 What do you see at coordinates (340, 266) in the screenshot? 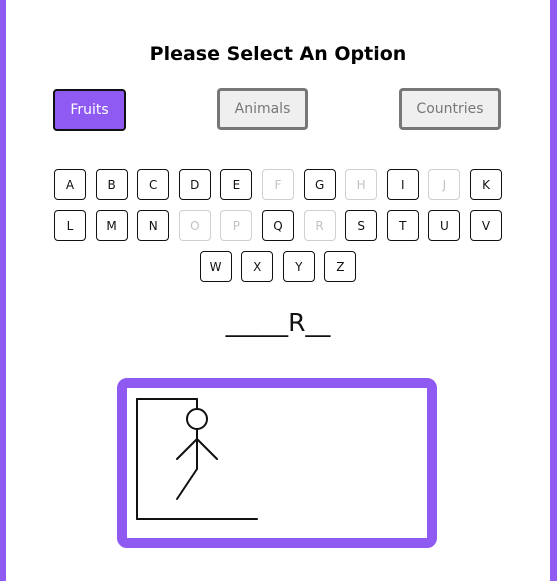
I see `key-z: Z` at bounding box center [340, 266].